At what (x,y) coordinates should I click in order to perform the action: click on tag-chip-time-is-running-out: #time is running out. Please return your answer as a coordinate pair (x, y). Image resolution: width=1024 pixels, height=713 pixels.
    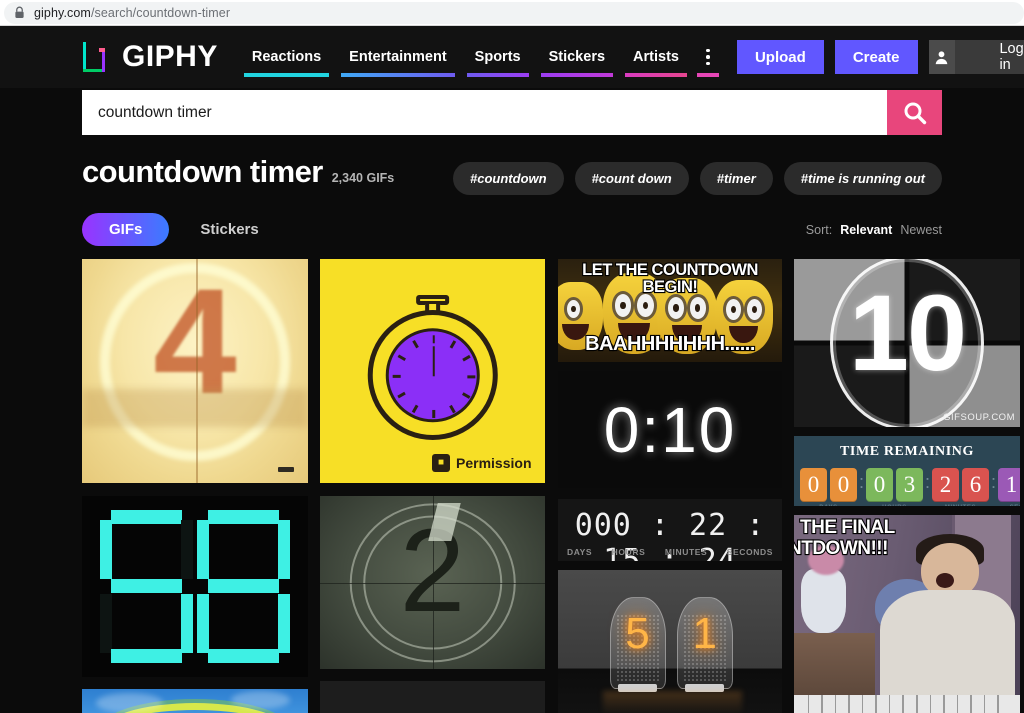
    Looking at the image, I should click on (862, 178).